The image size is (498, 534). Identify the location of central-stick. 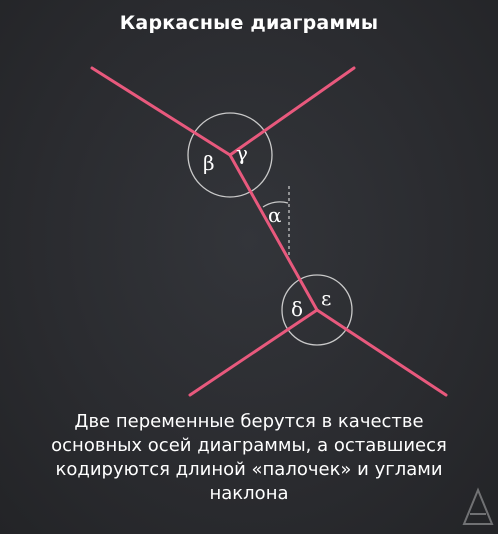
(273, 232).